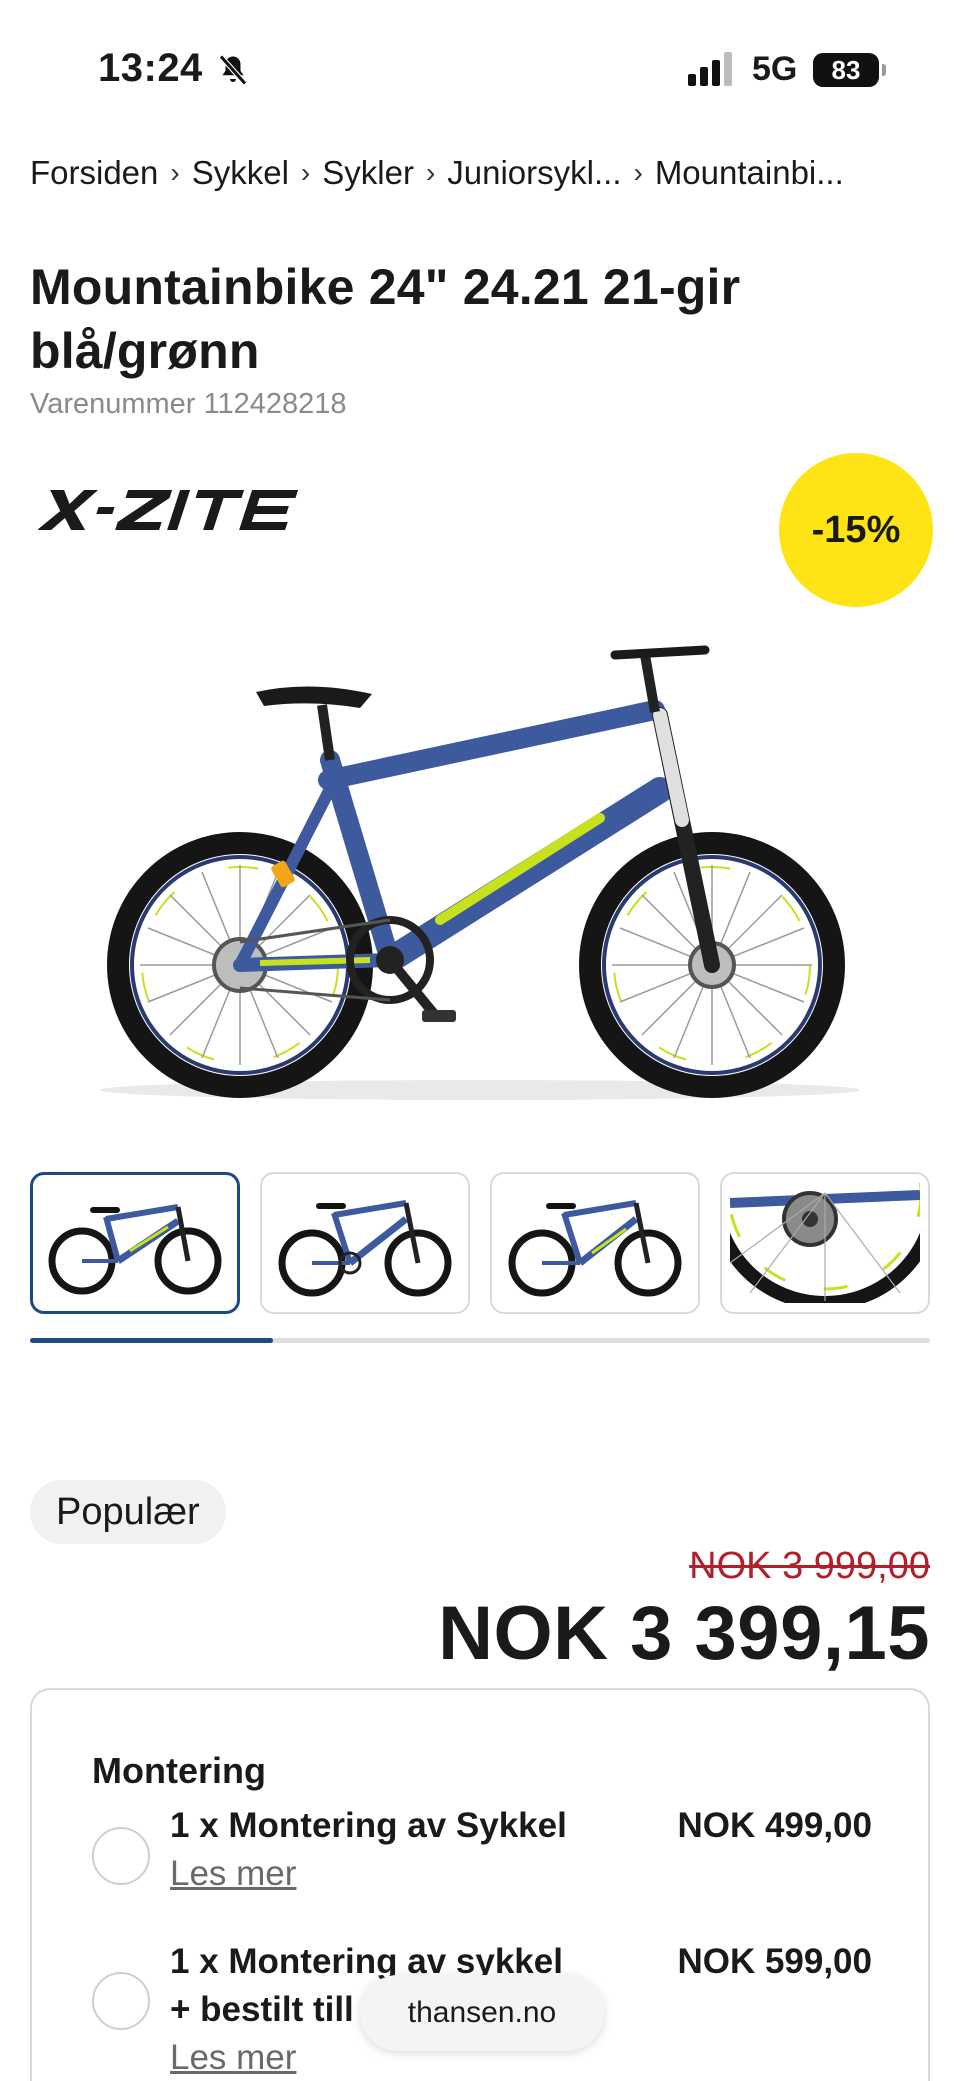 This screenshot has height=2081, width=960. What do you see at coordinates (113, 404) in the screenshot?
I see `sku-label: Varenummer` at bounding box center [113, 404].